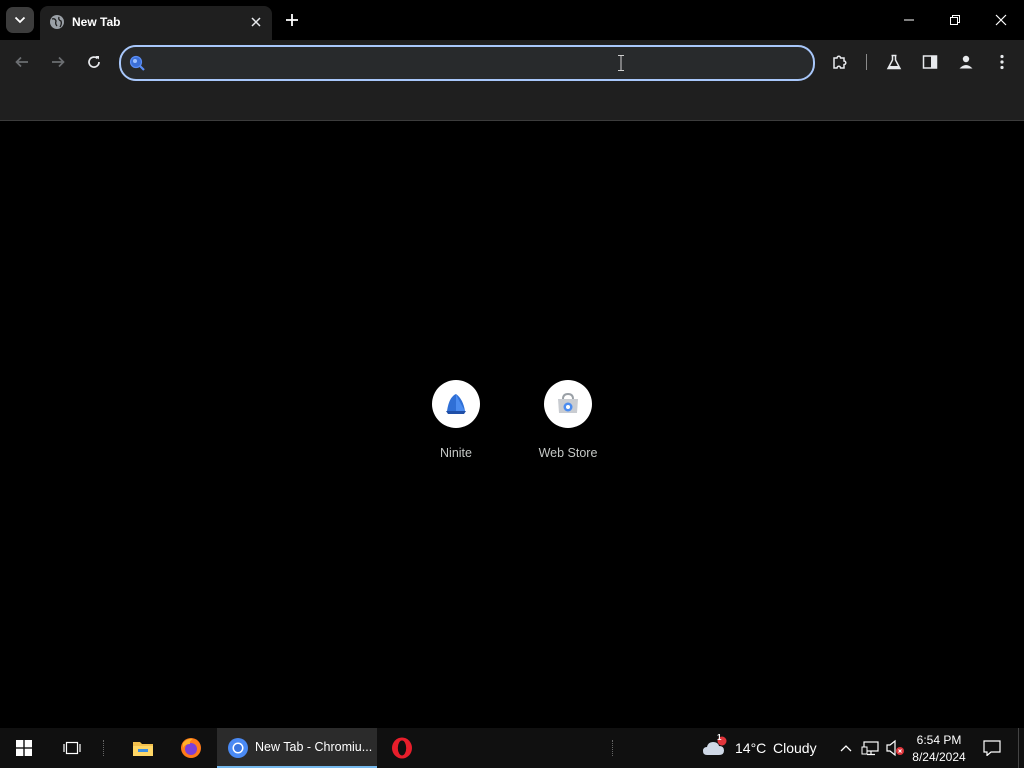  I want to click on side-panel-icon, so click(930, 62).